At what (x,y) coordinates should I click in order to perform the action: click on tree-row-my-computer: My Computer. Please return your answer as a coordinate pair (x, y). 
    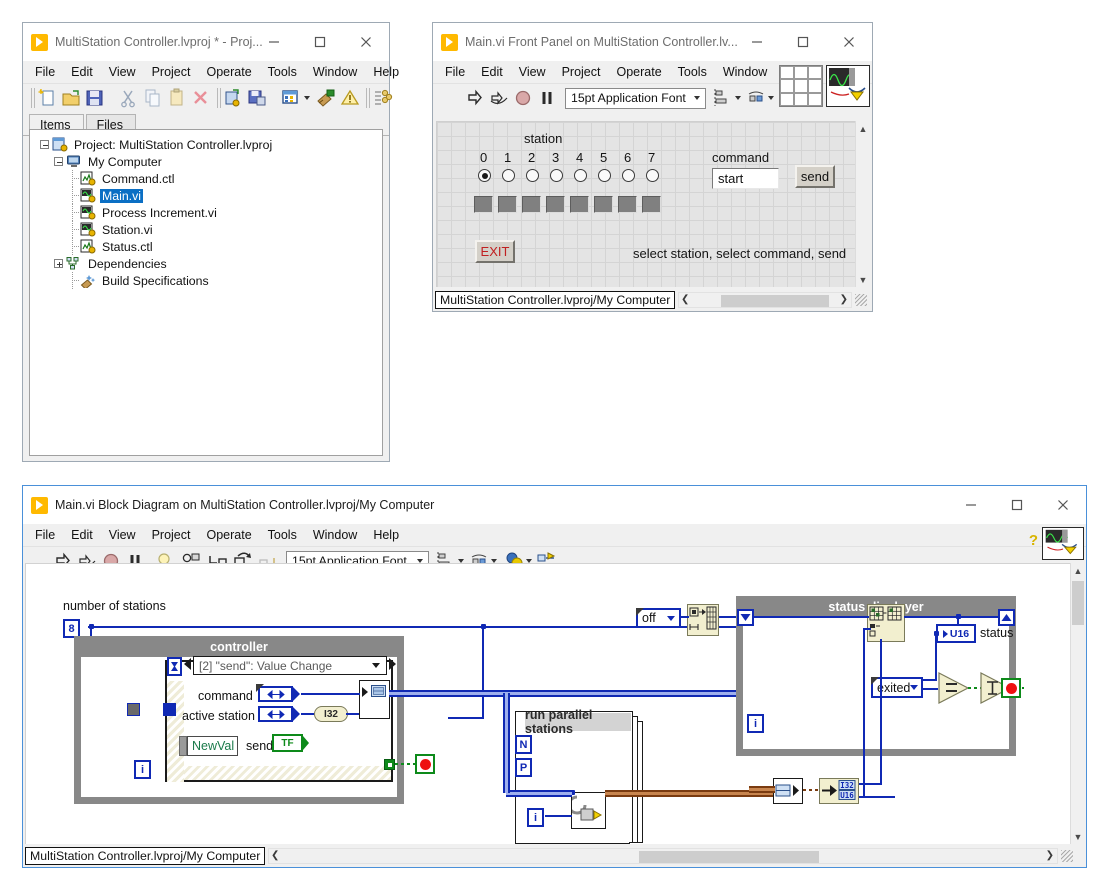
    Looking at the image, I should click on (206, 161).